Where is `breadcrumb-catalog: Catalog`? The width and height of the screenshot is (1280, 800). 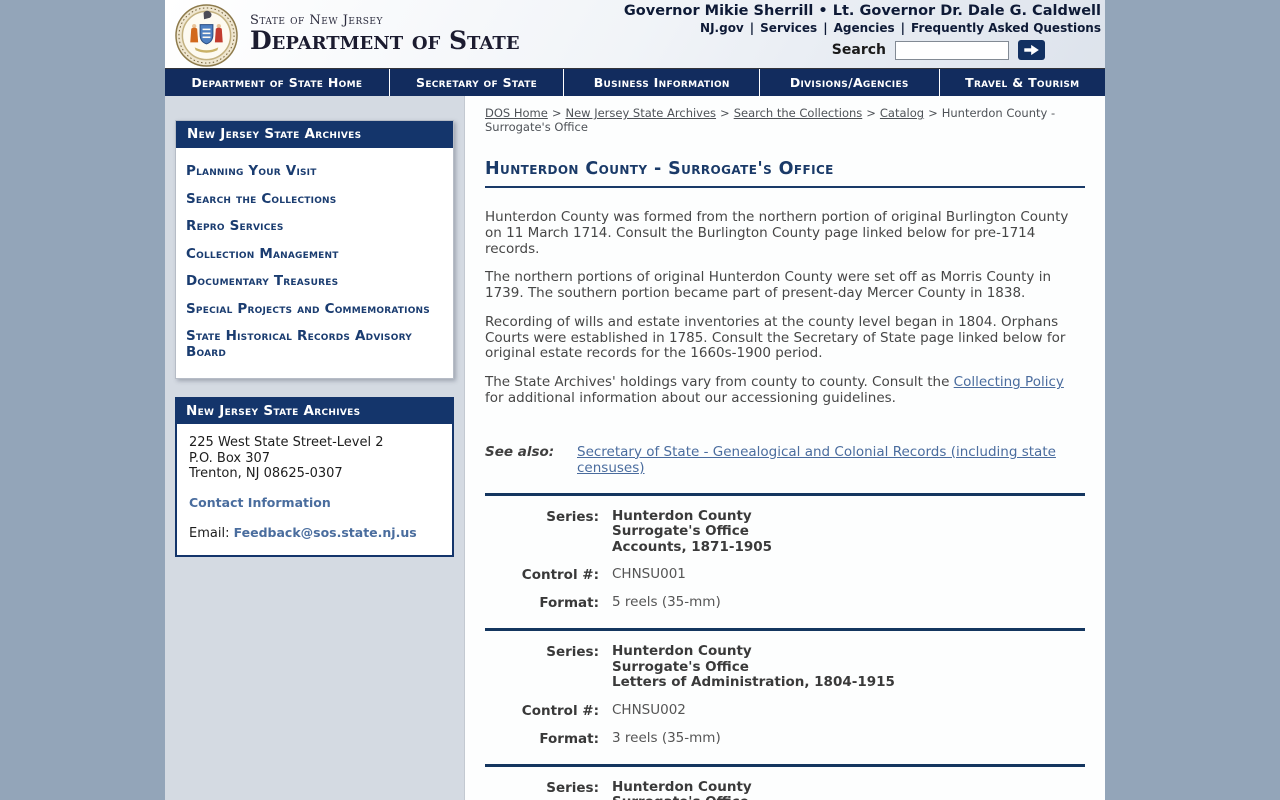
breadcrumb-catalog: Catalog is located at coordinates (902, 113).